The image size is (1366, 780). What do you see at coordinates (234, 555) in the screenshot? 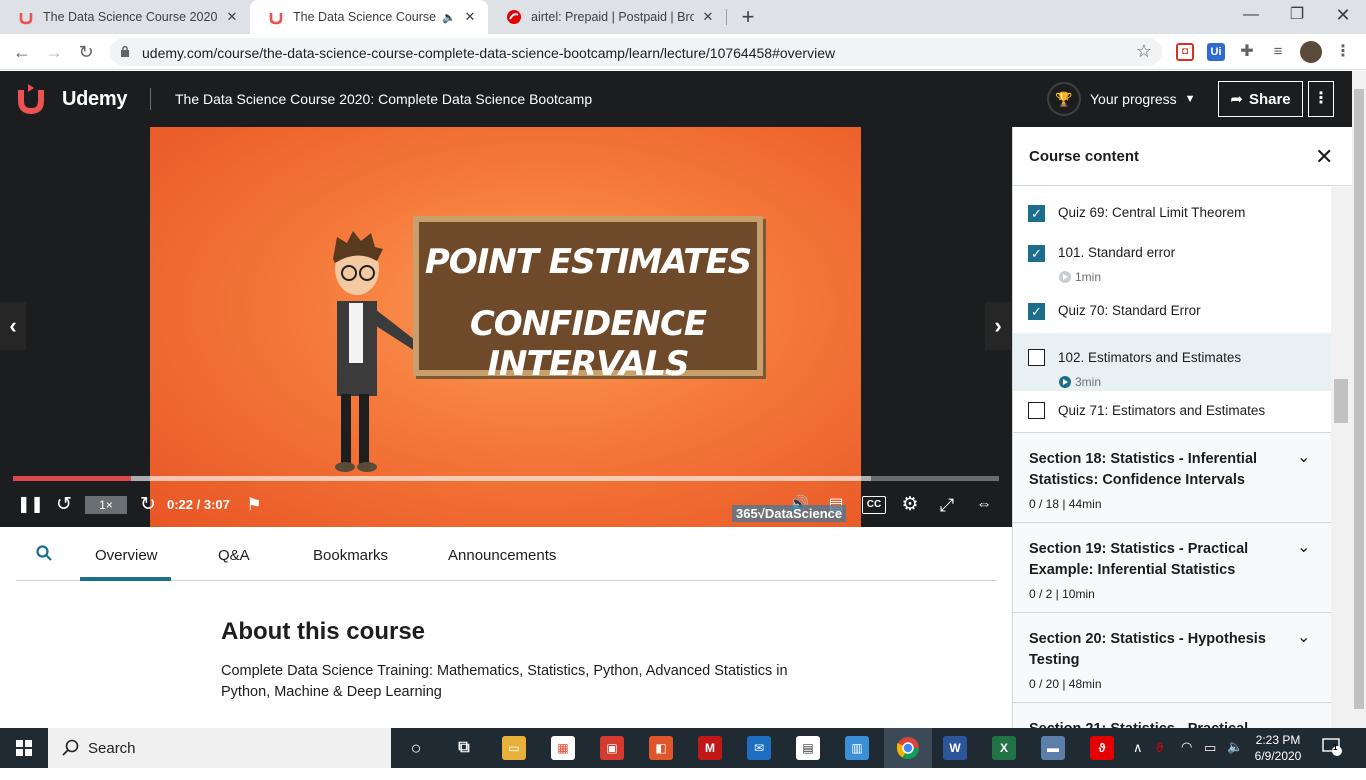
I see `tab-qa: Q&A` at bounding box center [234, 555].